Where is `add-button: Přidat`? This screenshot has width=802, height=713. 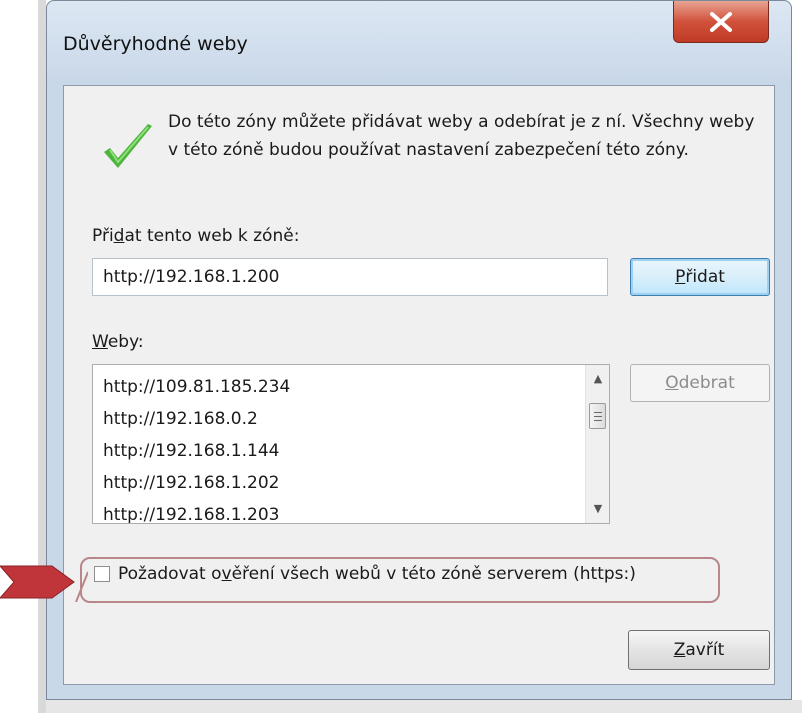 add-button: Přidat is located at coordinates (700, 277).